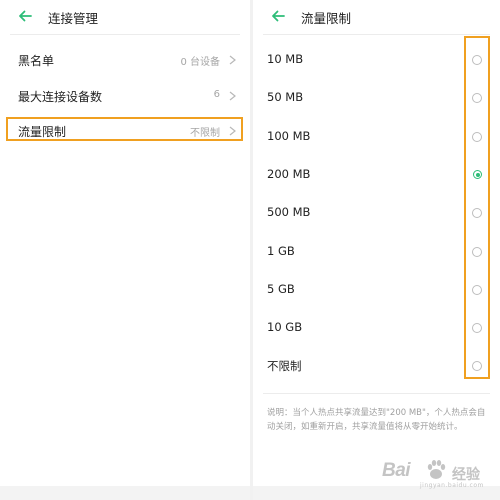 The image size is (500, 500). Describe the element at coordinates (376, 393) in the screenshot. I see `note-divider` at that location.